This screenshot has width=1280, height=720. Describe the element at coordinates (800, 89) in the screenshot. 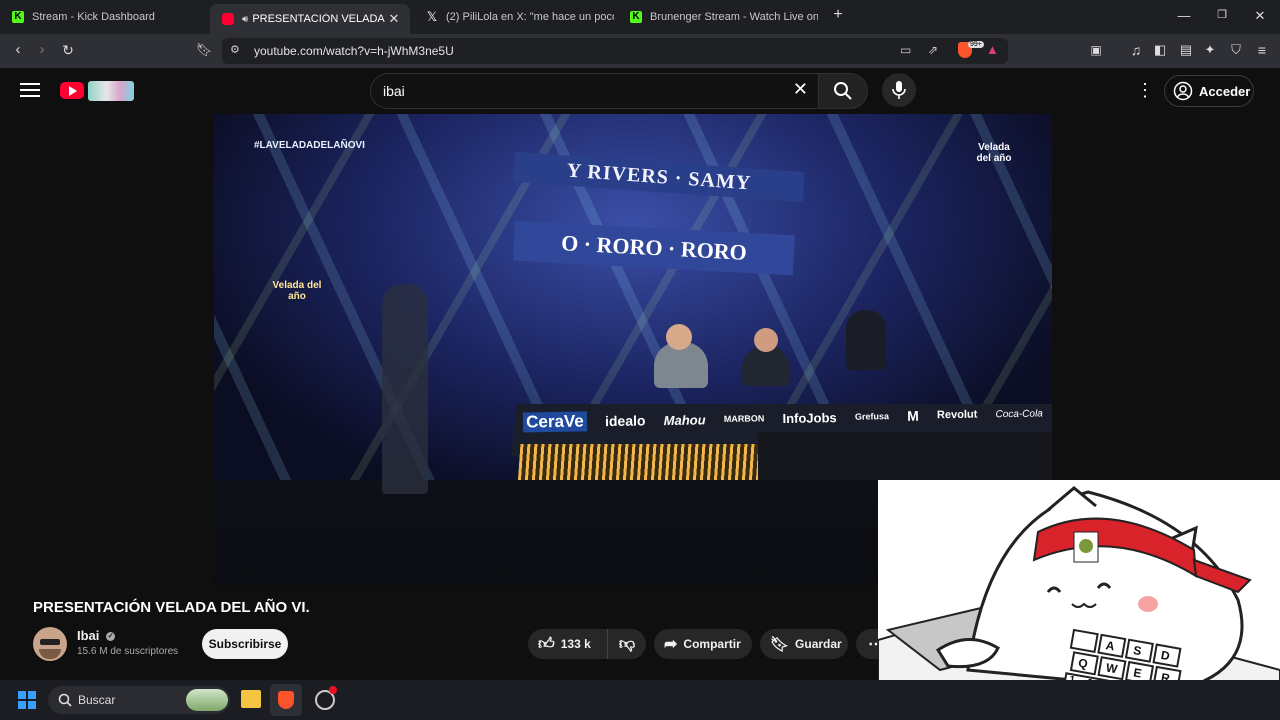

I see `clear-search-icon: ✕` at that location.